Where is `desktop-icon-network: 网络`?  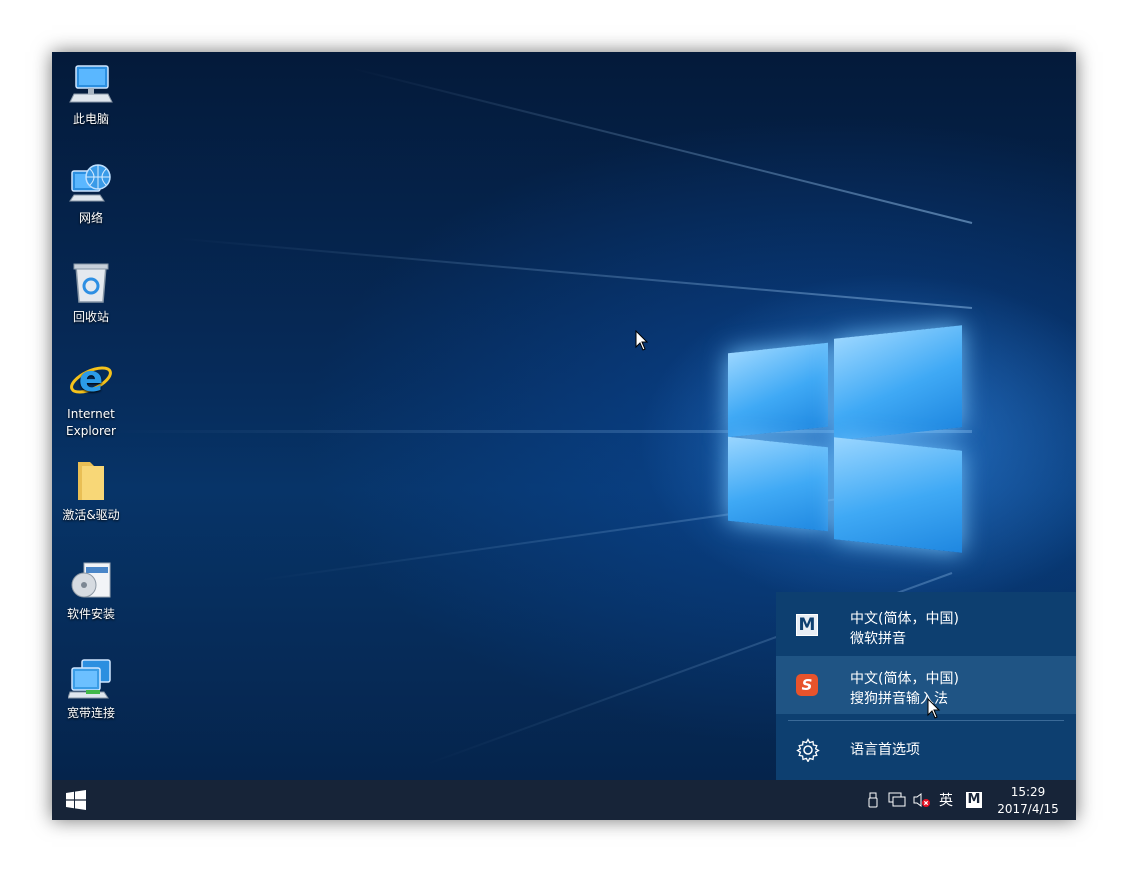 desktop-icon-network: 网络 is located at coordinates (91, 194).